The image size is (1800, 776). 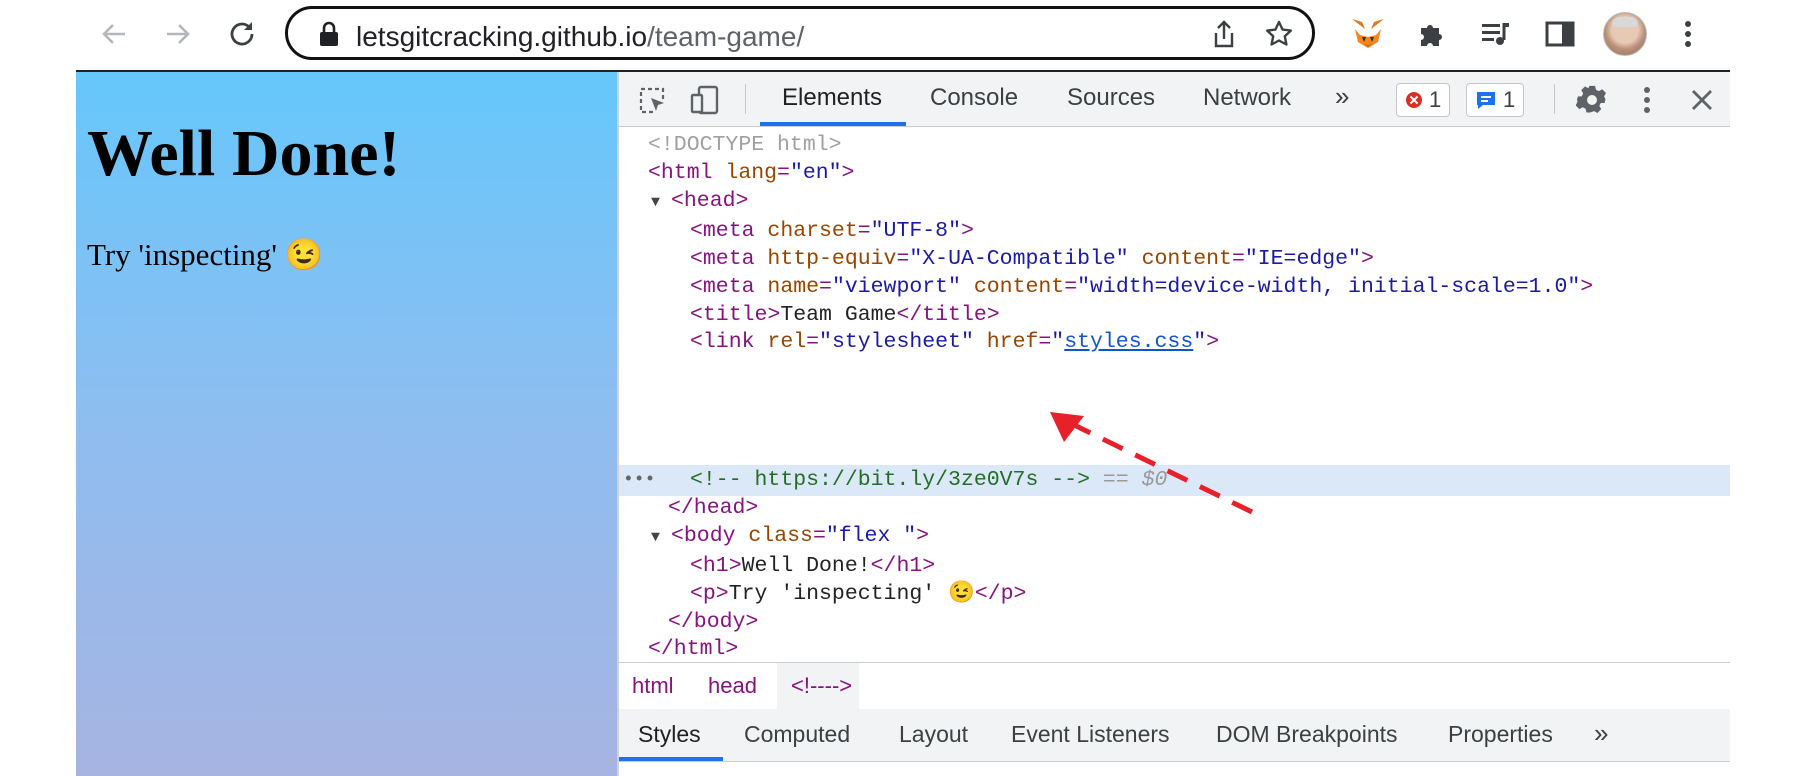 What do you see at coordinates (1423, 100) in the screenshot?
I see `errors-badge: 1` at bounding box center [1423, 100].